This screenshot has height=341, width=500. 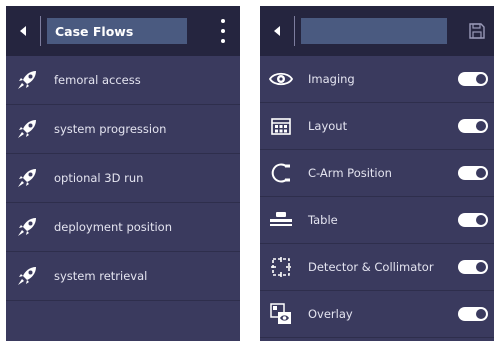 I want to click on case-flow-item: optional 3D run, so click(x=123, y=178).